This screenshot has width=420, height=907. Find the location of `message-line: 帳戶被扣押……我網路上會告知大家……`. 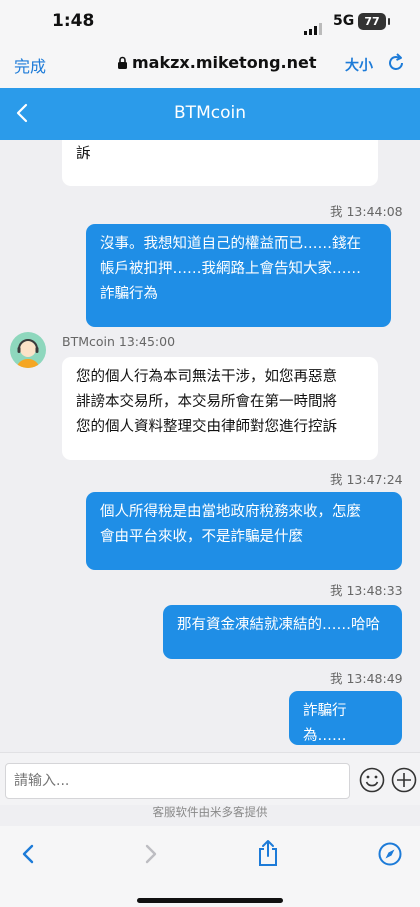

message-line: 帳戶被扣押……我網路上會告知大家…… is located at coordinates (230, 269).